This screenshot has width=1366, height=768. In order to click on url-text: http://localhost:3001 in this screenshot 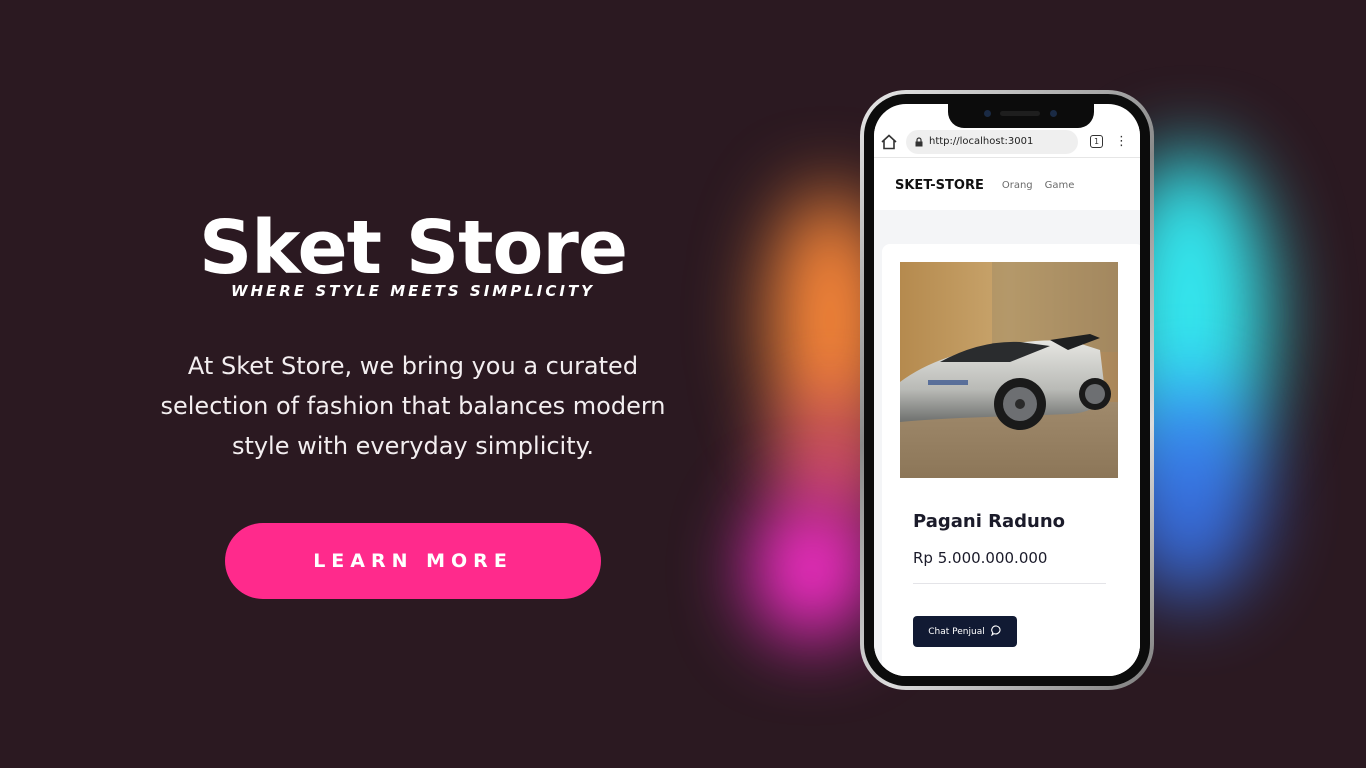, I will do `click(981, 141)`.